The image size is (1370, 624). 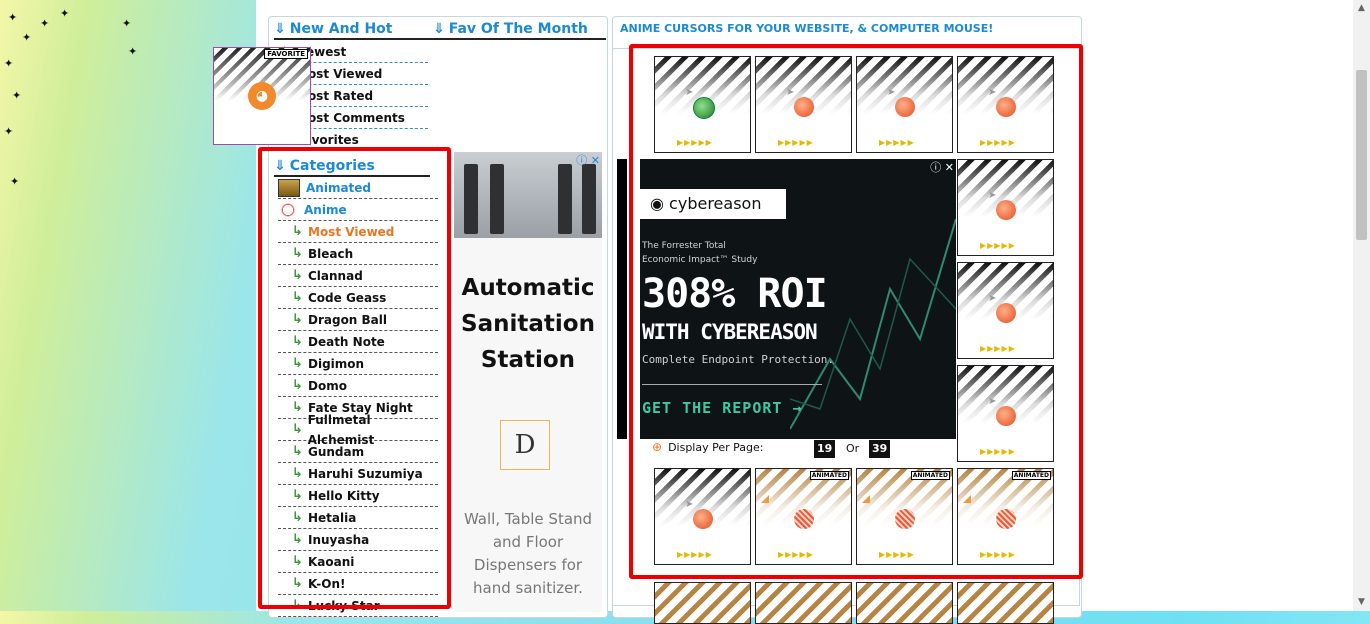 I want to click on category-label: Inuyasha, so click(x=339, y=540).